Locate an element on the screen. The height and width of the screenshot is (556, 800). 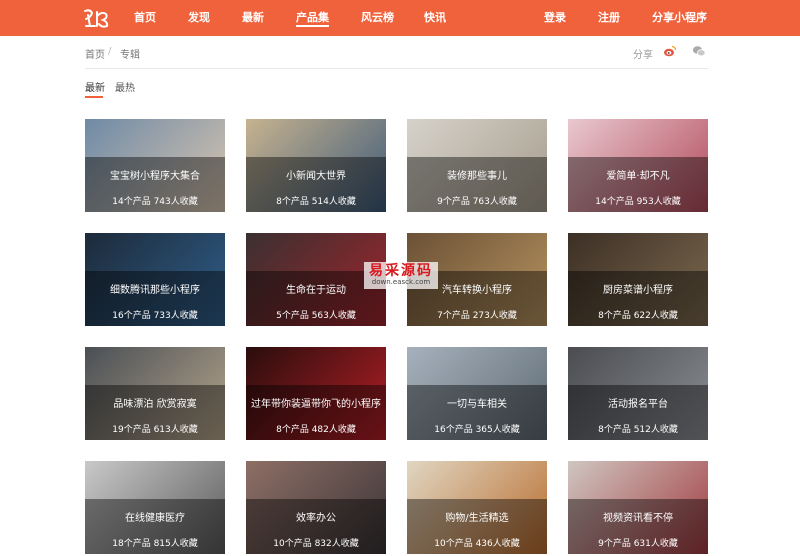
collection-title: 活动报名平台 is located at coordinates (638, 404).